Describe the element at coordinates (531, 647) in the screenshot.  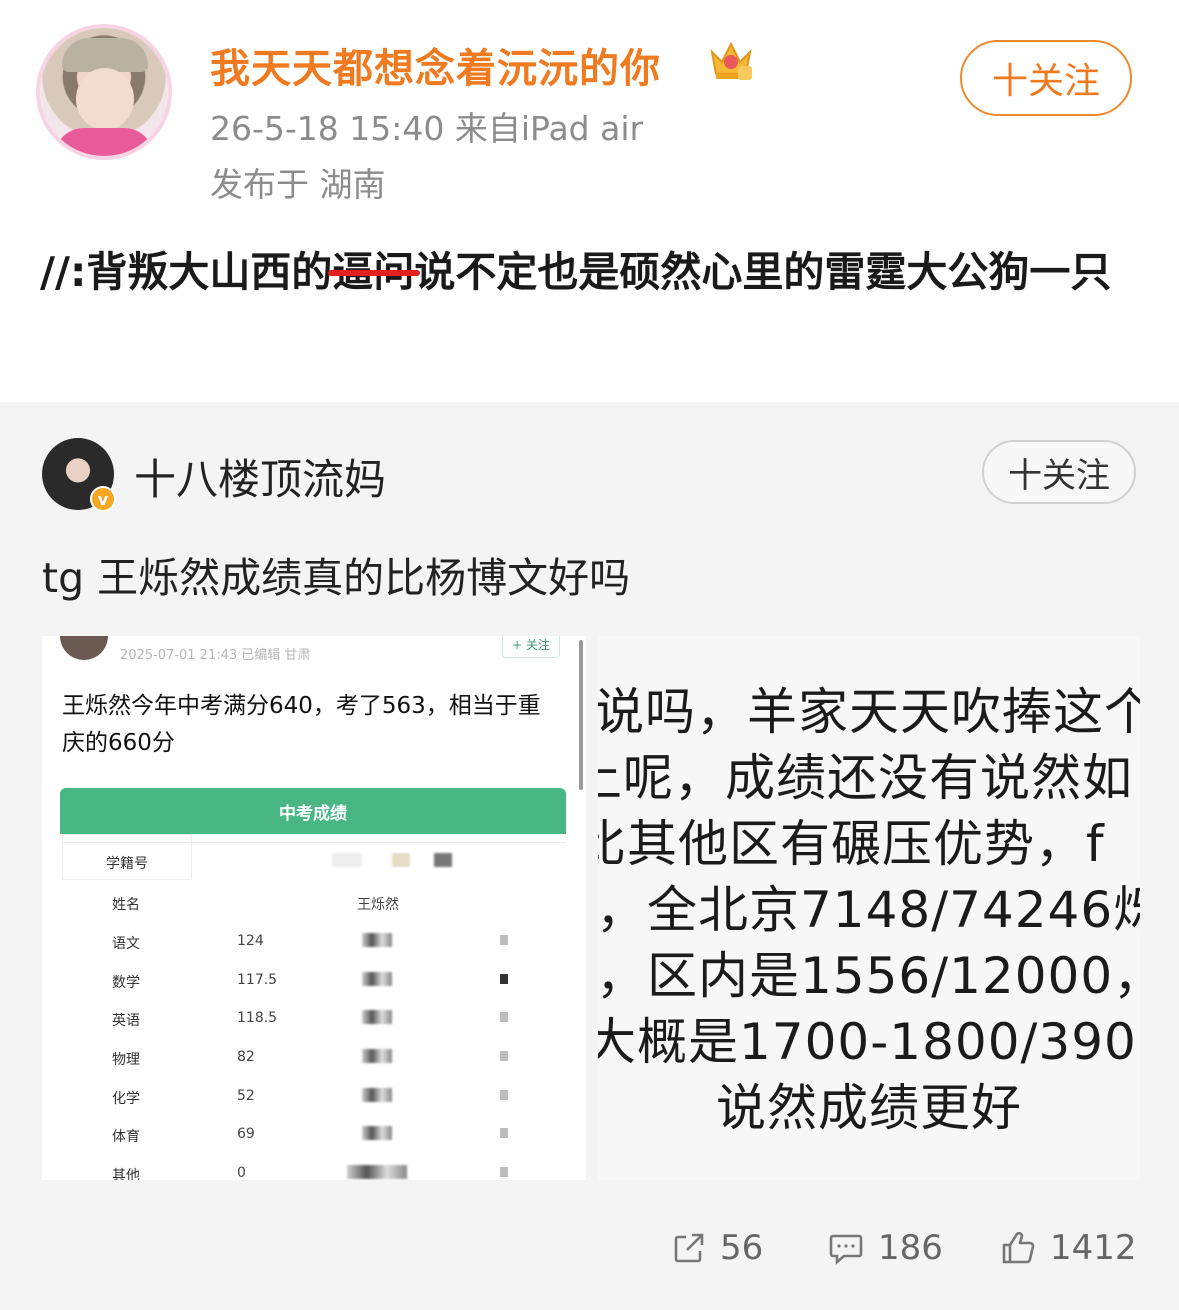
I see `screenshot-follow: + 关注` at that location.